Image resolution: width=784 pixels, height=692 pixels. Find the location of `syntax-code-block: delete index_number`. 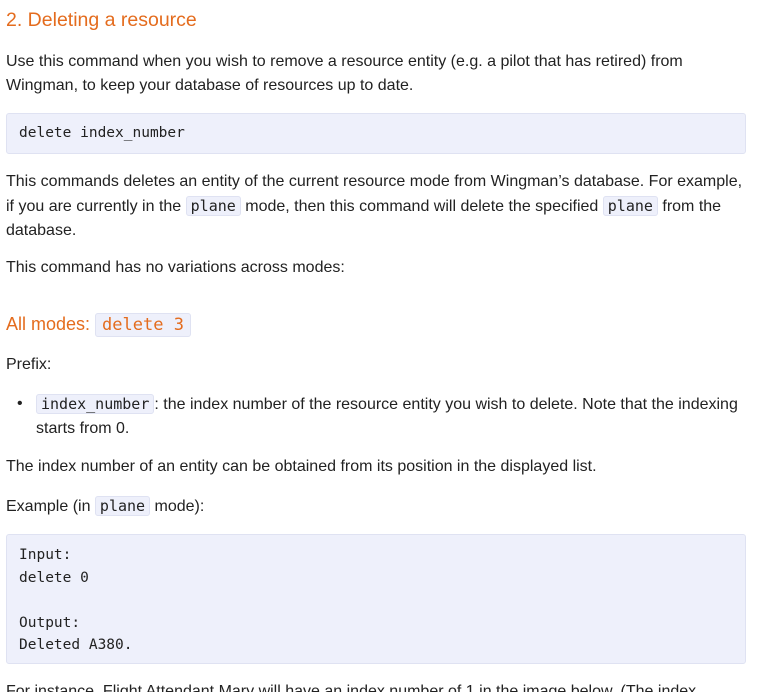

syntax-code-block: delete index_number is located at coordinates (376, 133).